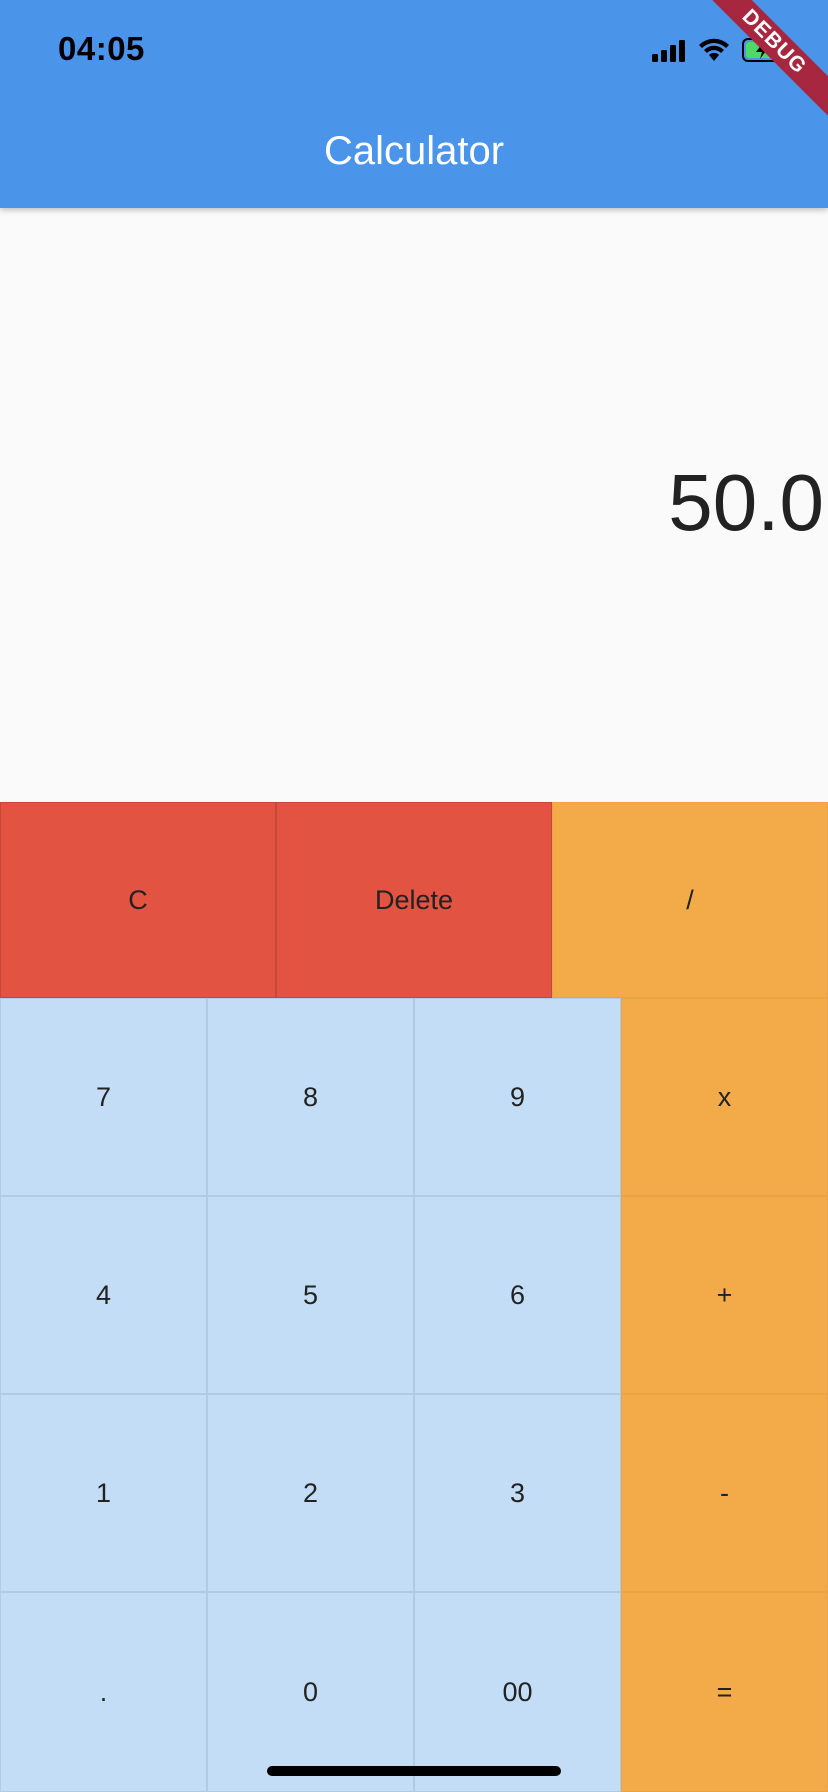 This screenshot has height=1792, width=828. What do you see at coordinates (103, 1295) in the screenshot?
I see `digit-4-button: 4` at bounding box center [103, 1295].